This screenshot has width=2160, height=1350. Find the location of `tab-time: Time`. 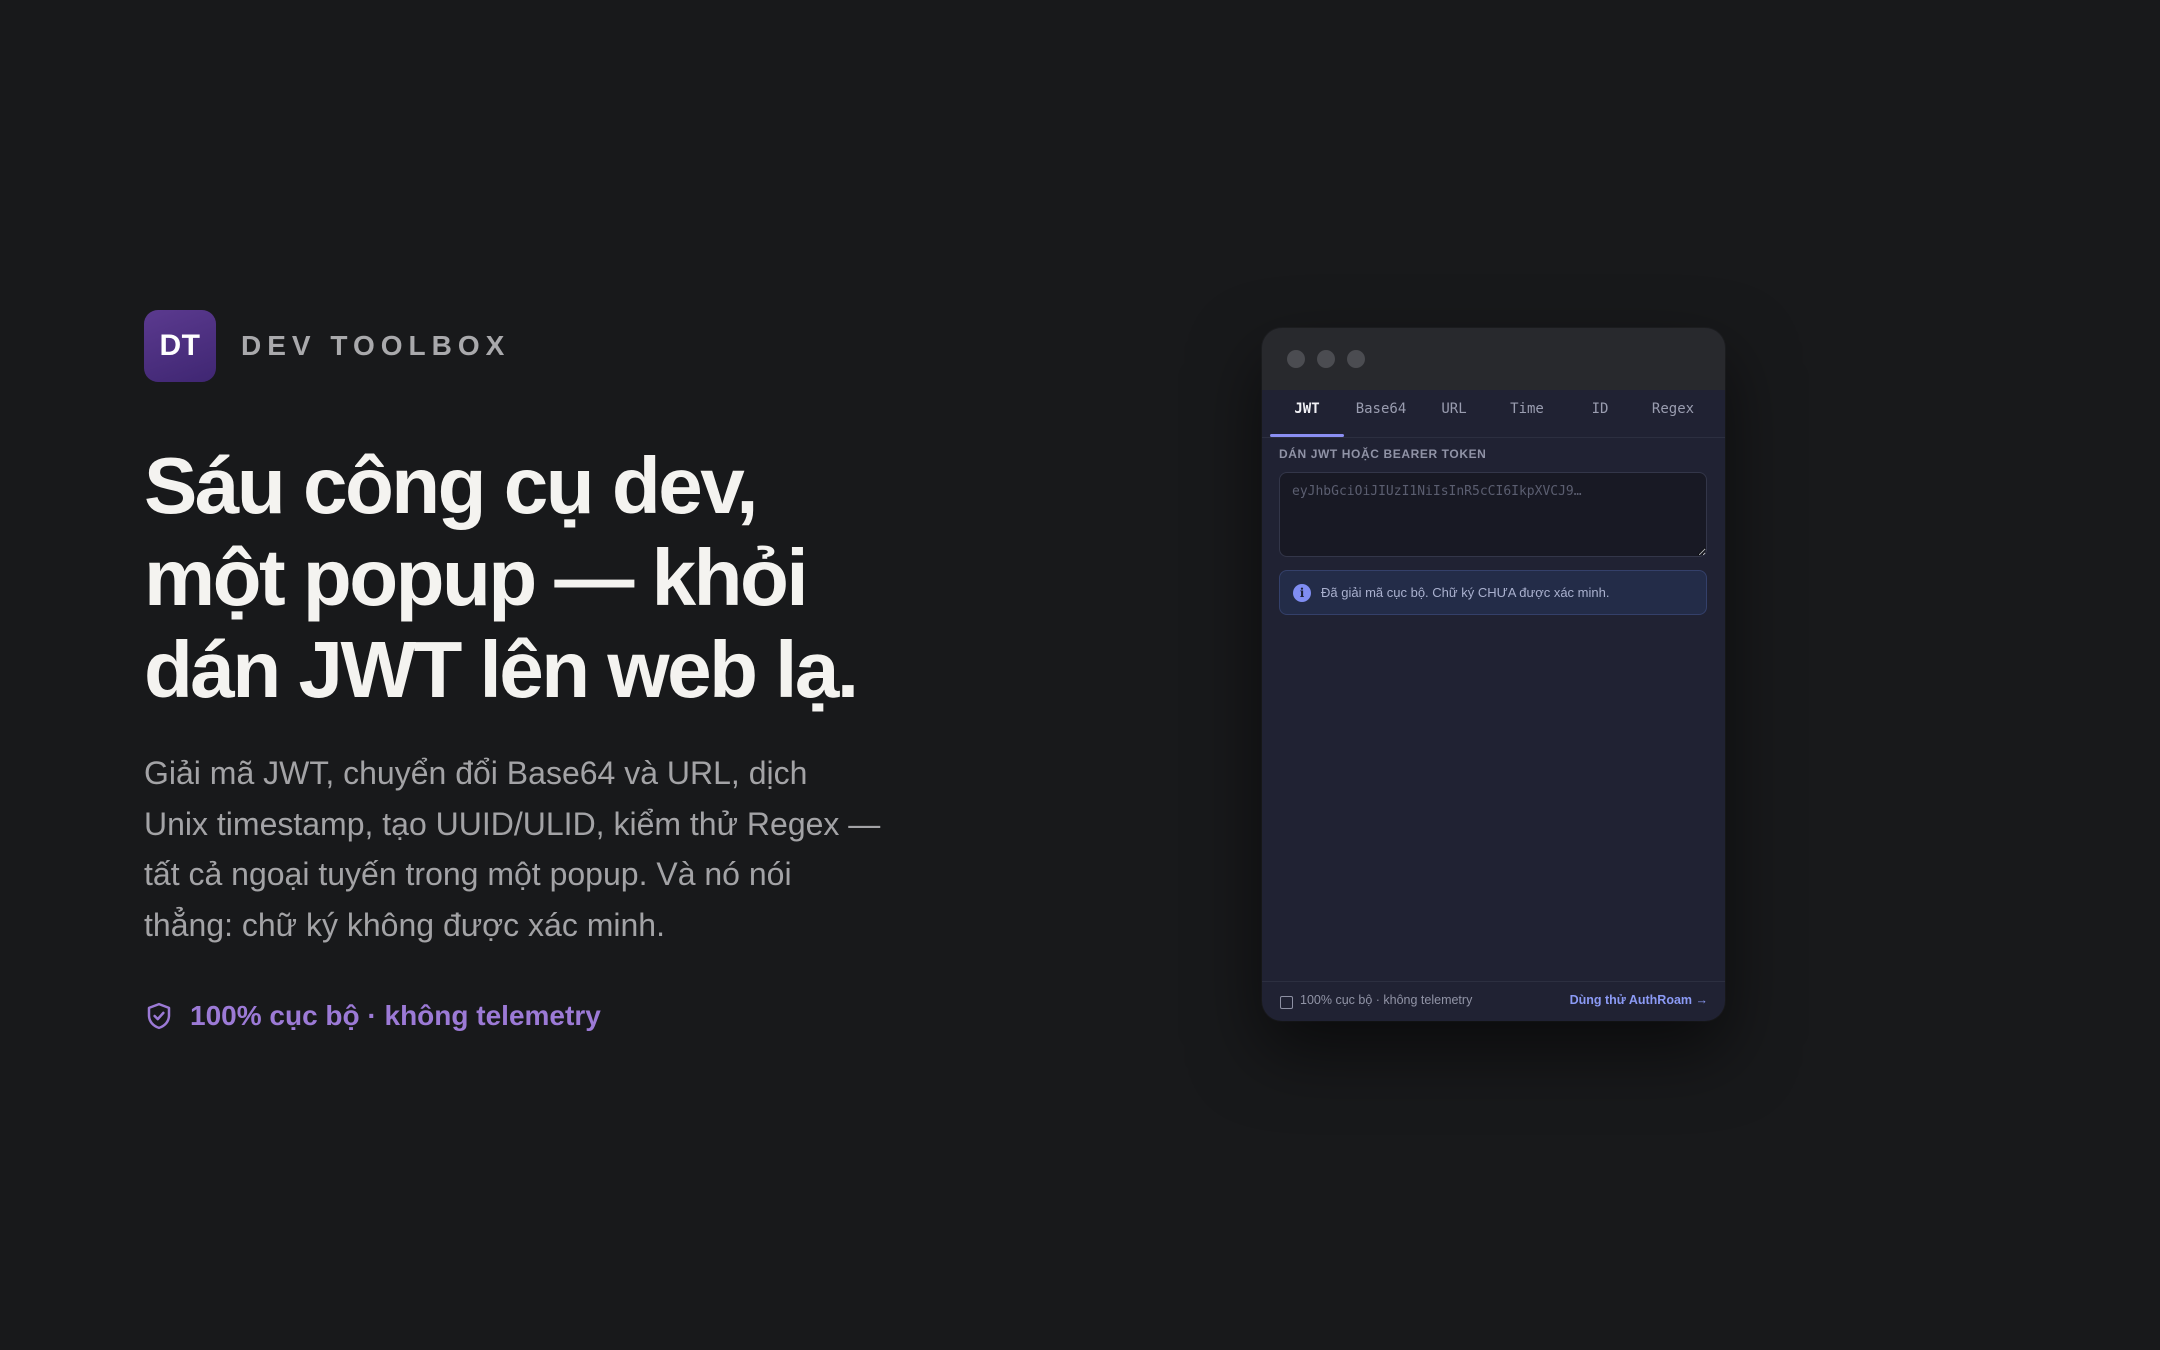

tab-time: Time is located at coordinates (1527, 413).